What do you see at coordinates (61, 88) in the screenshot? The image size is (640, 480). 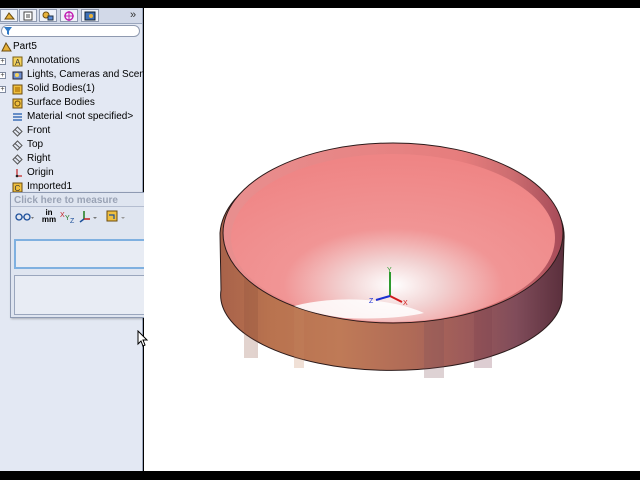 I see `tree-item-label: Solid Bodies(1)` at bounding box center [61, 88].